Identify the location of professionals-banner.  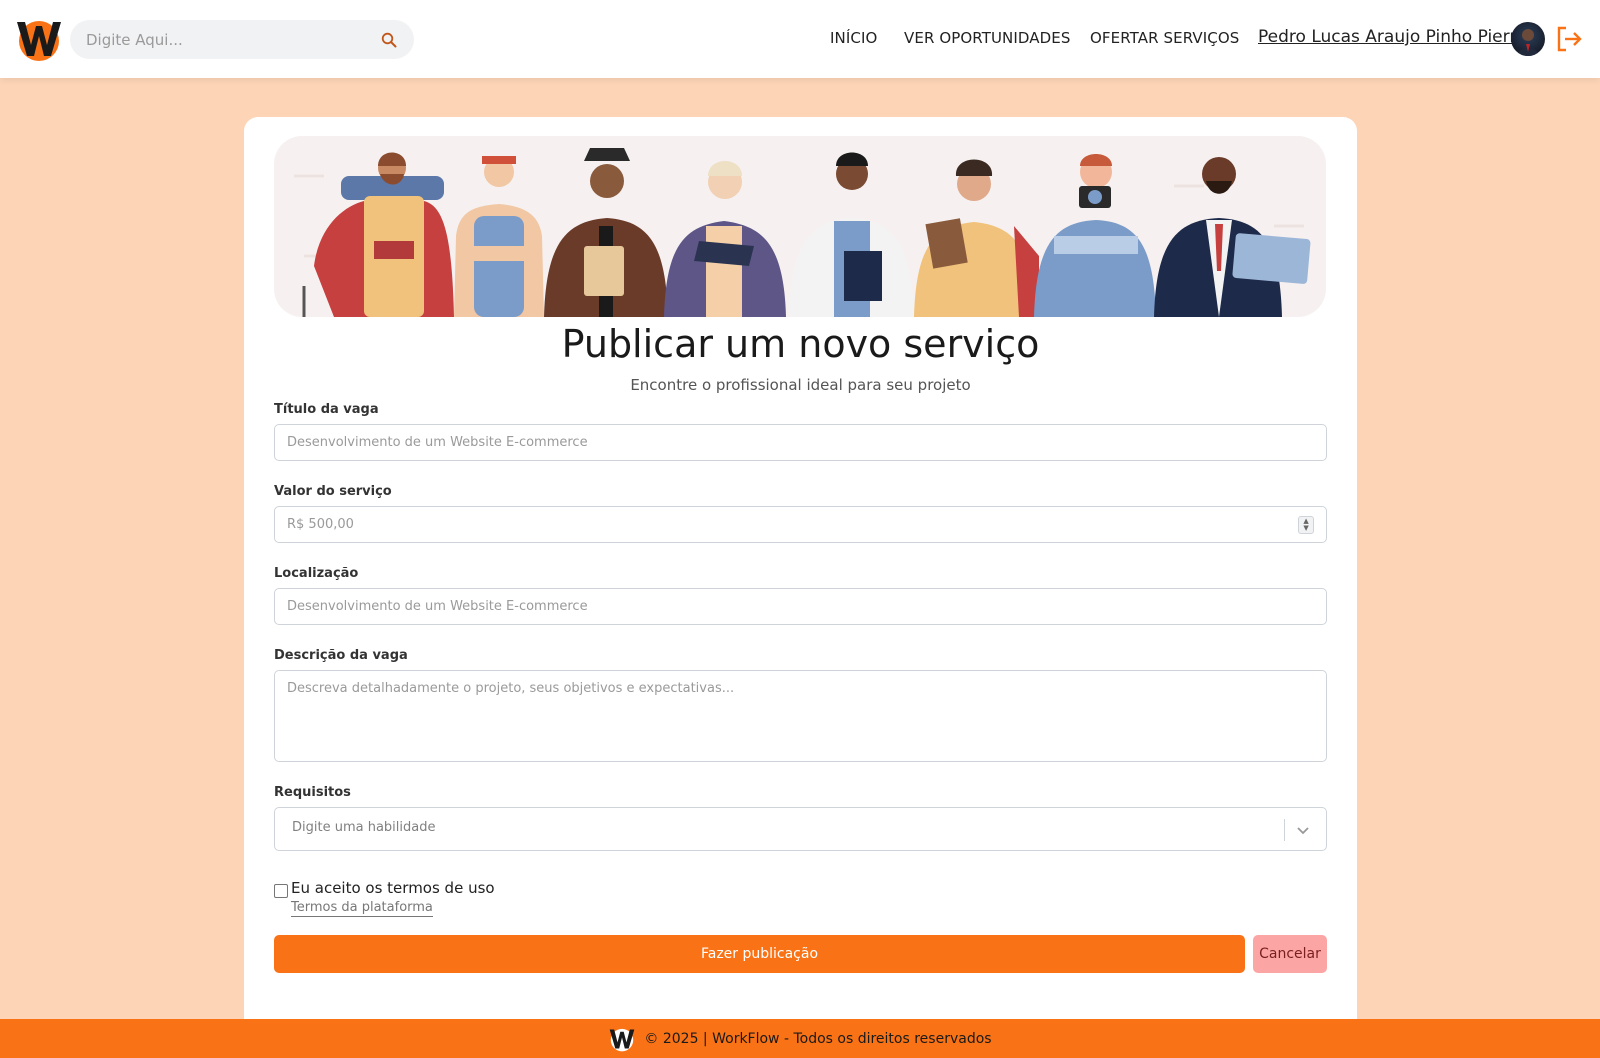
(800, 226).